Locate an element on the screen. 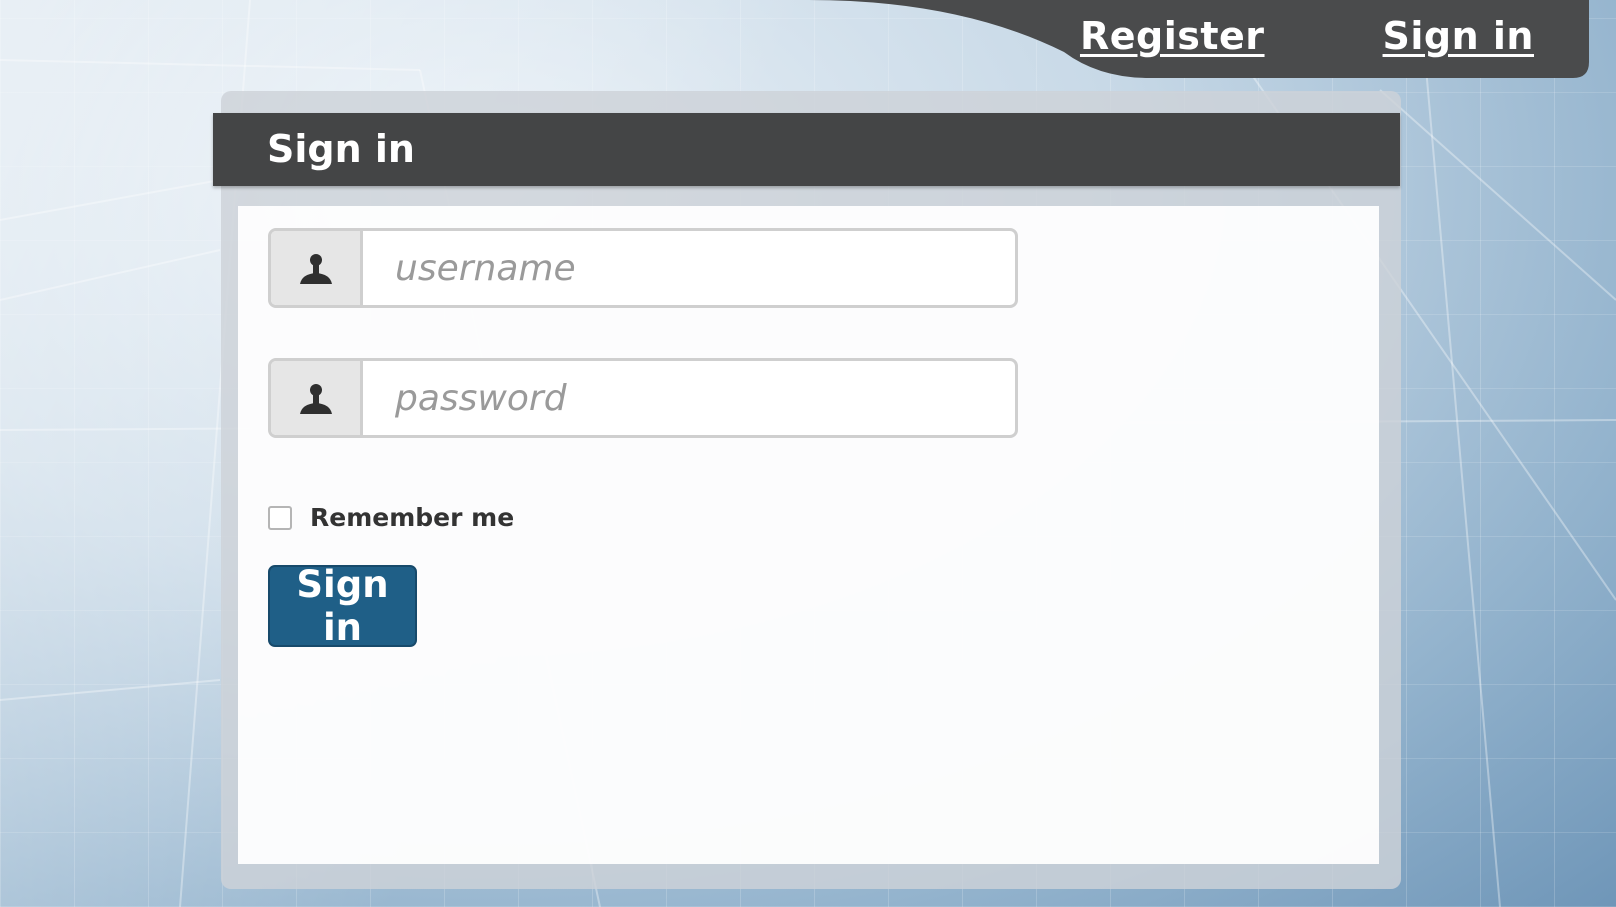  top-nav: Register Sign in is located at coordinates (1199, 39).